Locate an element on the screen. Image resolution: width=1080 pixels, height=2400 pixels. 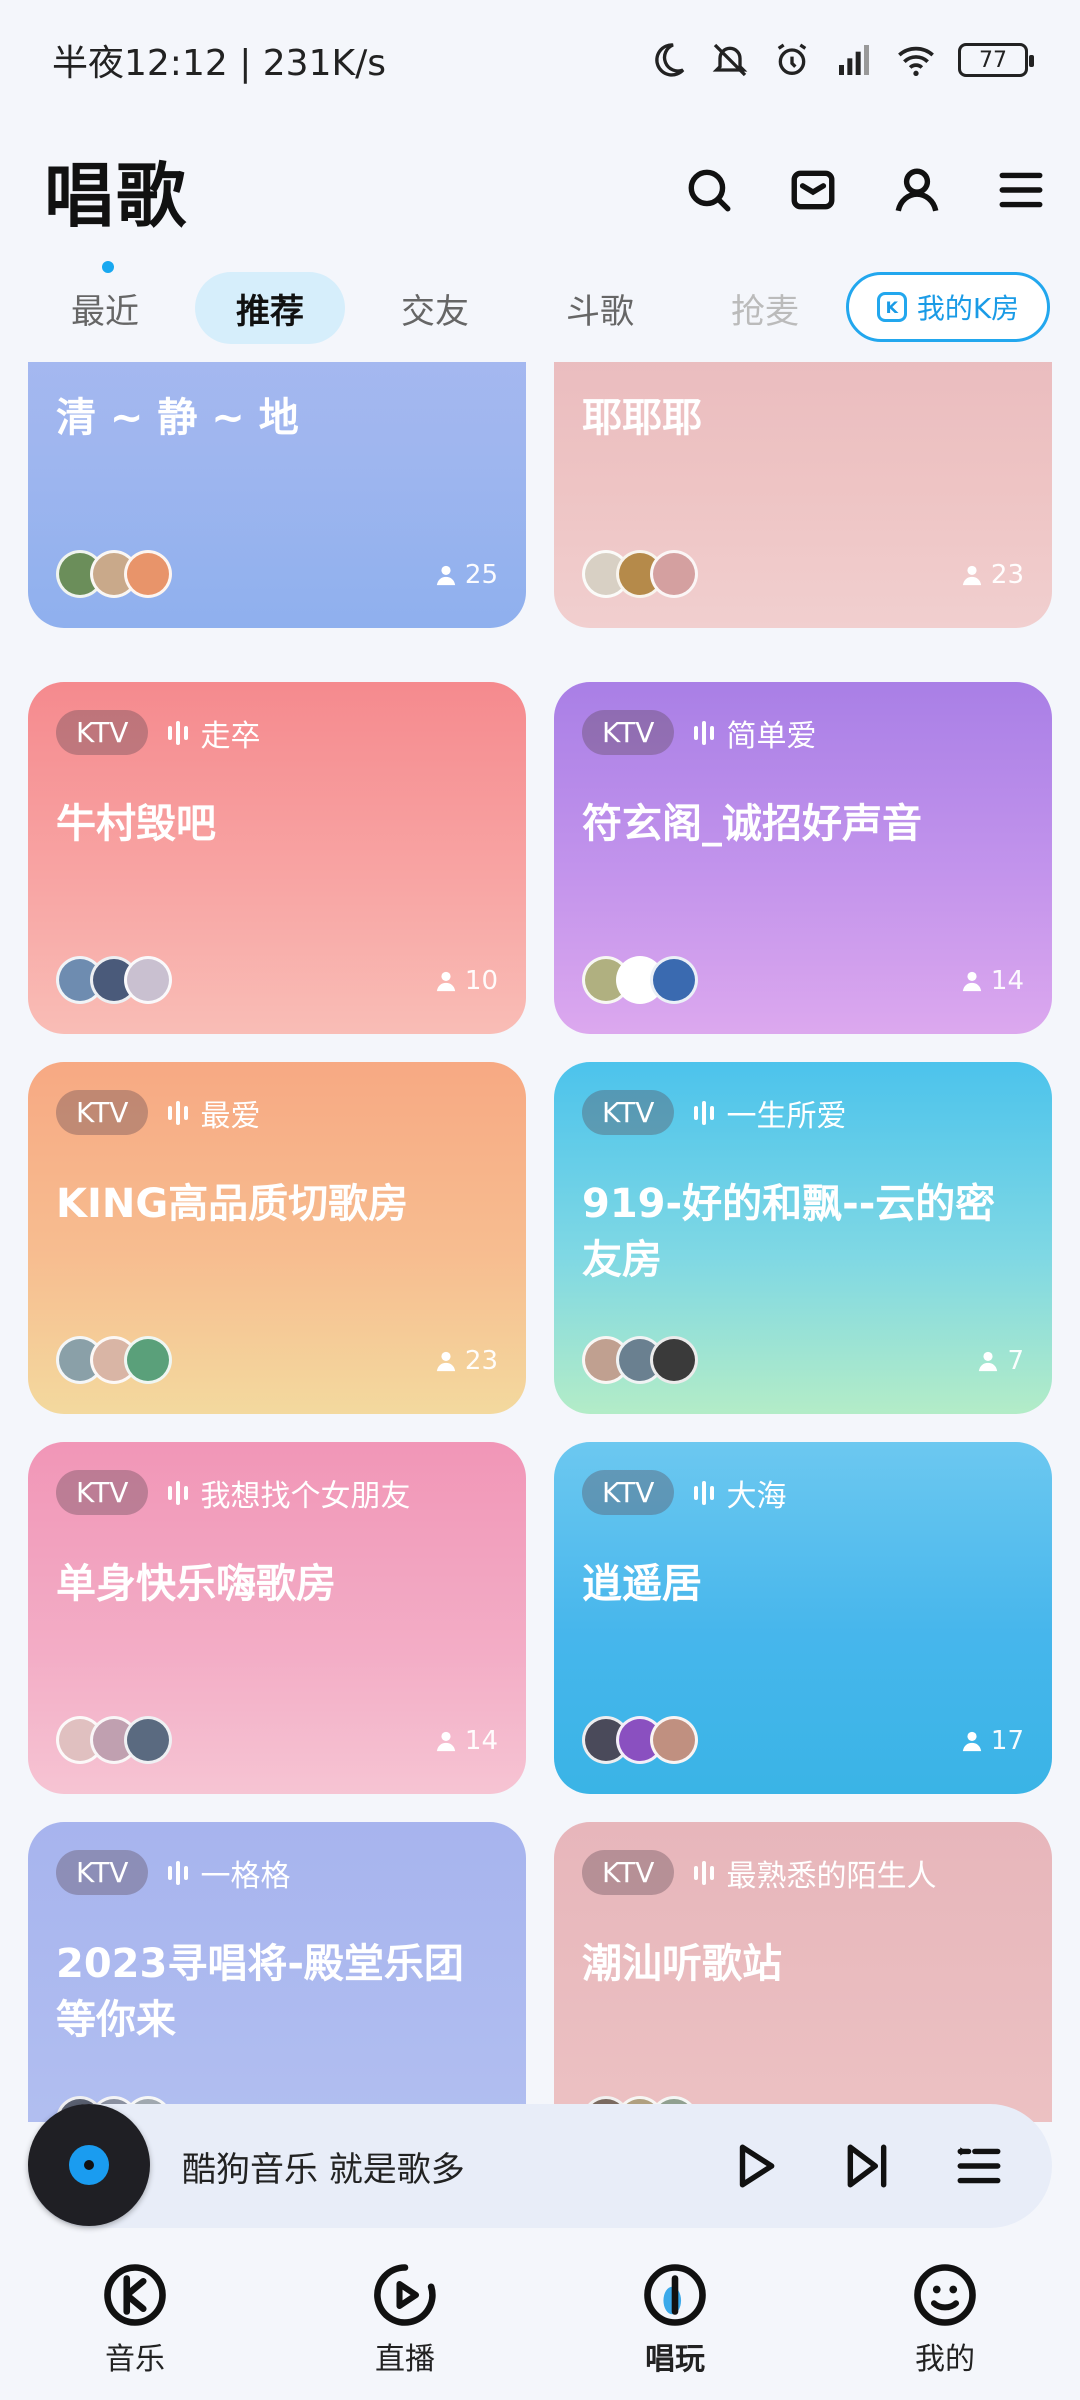
play-icon is located at coordinates (755, 2166).